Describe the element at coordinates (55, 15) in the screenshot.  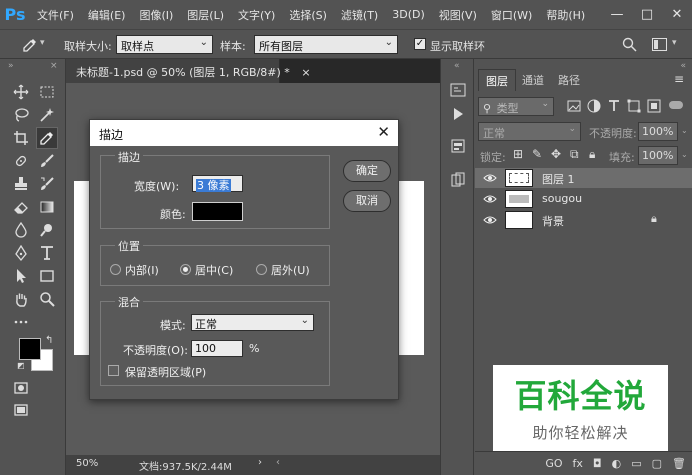
I see `menu-file: 文件(F)` at that location.